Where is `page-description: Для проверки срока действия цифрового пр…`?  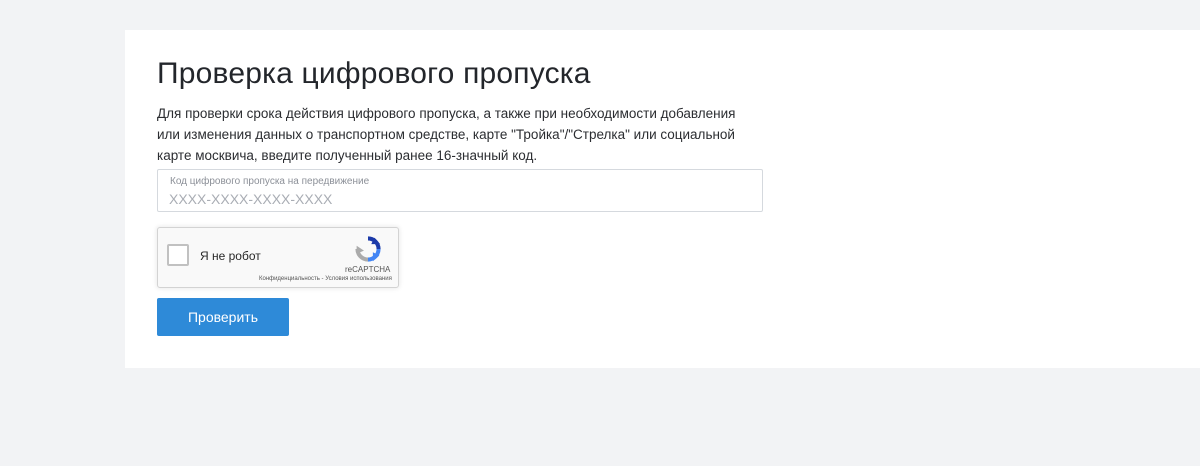 page-description: Для проверки срока действия цифрового пр… is located at coordinates (446, 134).